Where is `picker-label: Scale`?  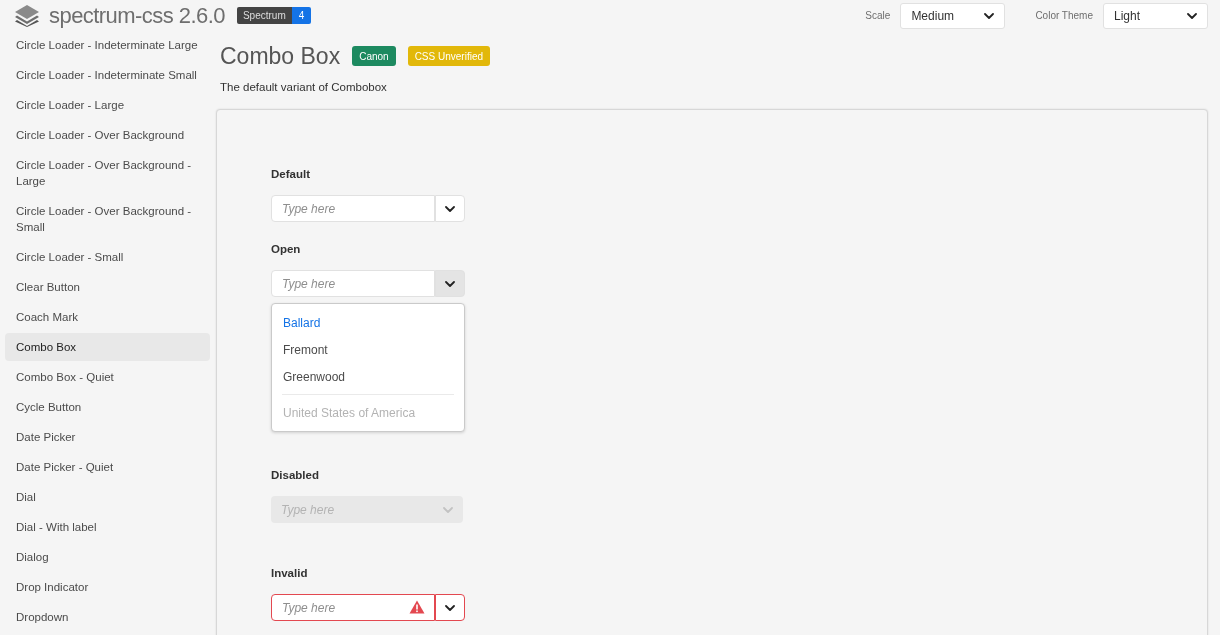
picker-label: Scale is located at coordinates (878, 16).